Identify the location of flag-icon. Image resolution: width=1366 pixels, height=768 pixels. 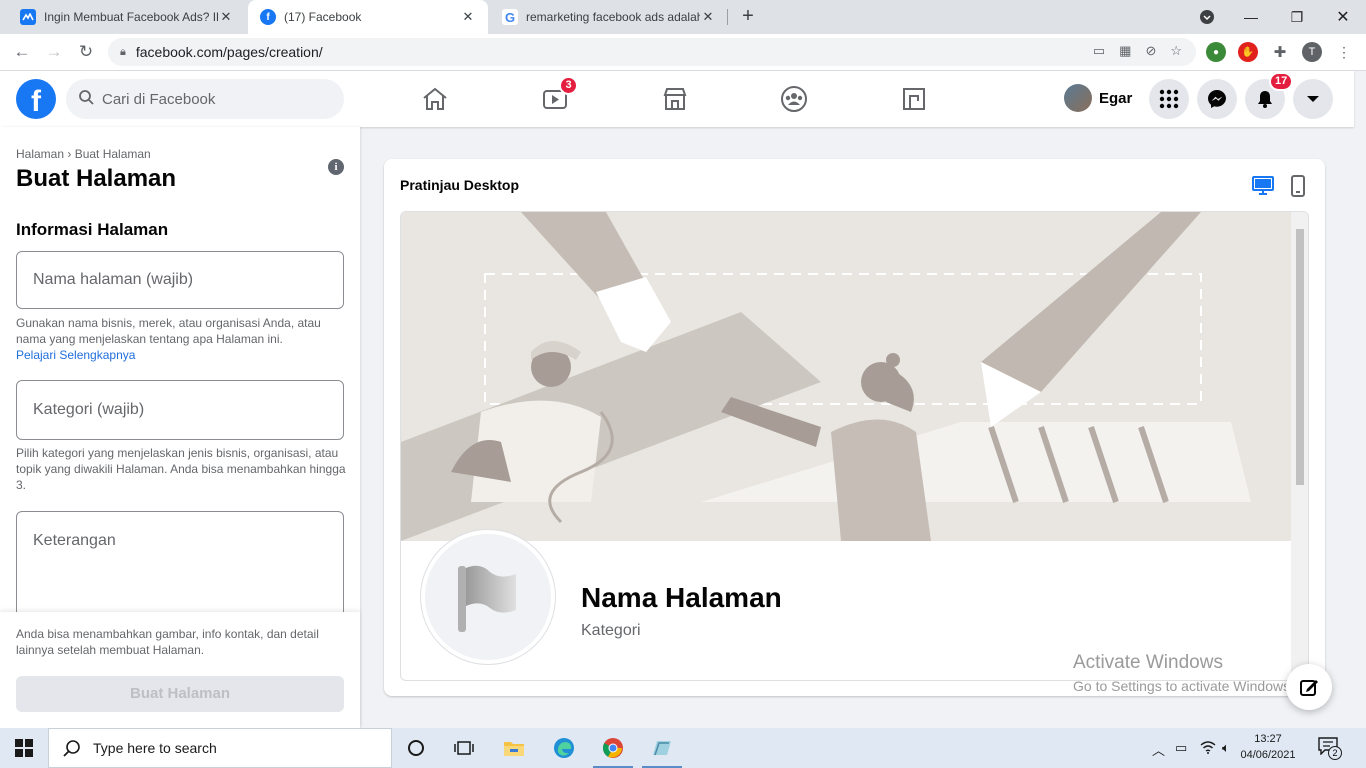
(487, 598).